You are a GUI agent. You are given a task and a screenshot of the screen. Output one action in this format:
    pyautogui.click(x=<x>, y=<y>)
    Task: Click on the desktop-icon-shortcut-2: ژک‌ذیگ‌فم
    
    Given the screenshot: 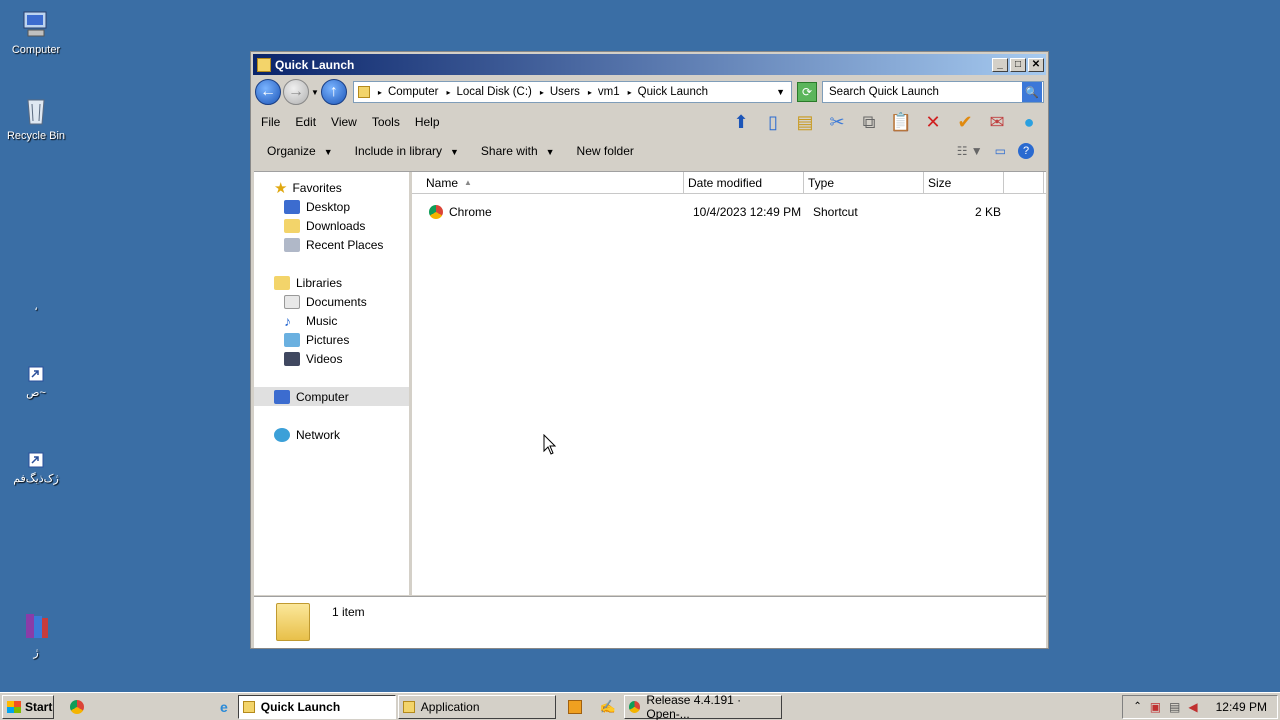 What is the action you would take?
    pyautogui.click(x=36, y=468)
    